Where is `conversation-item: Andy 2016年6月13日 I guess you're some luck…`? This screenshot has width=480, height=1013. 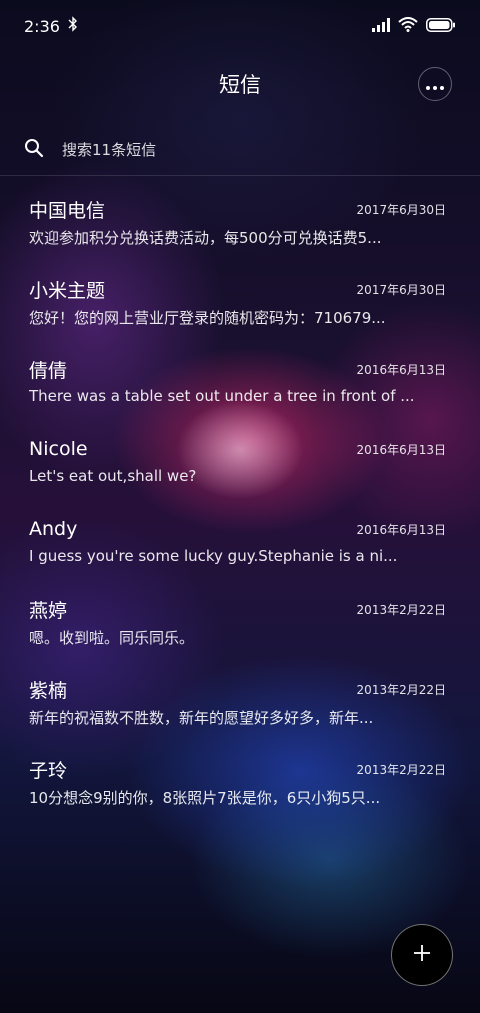 conversation-item: Andy 2016年6月13日 I guess you're some luck… is located at coordinates (240, 546).